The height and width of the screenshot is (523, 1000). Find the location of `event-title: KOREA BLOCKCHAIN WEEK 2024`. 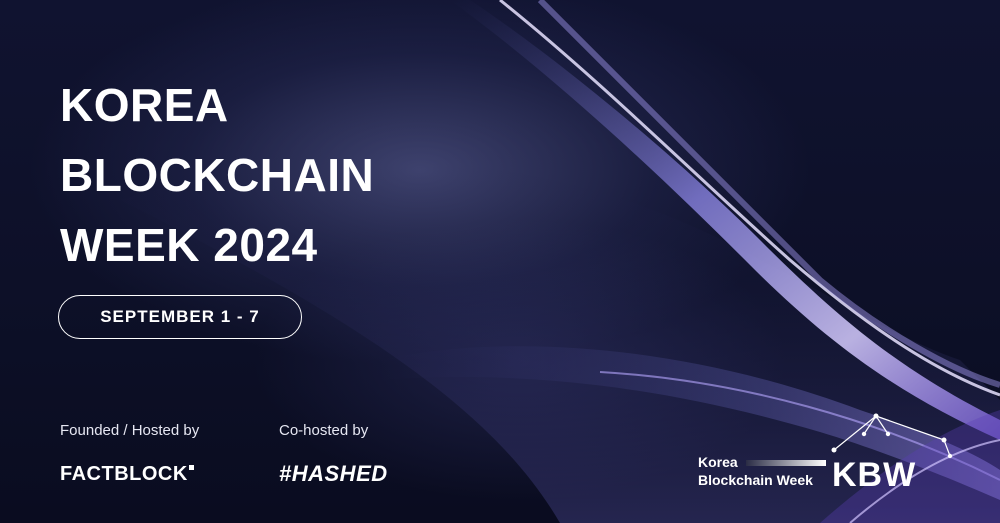

event-title: KOREA BLOCKCHAIN WEEK 2024 is located at coordinates (217, 175).